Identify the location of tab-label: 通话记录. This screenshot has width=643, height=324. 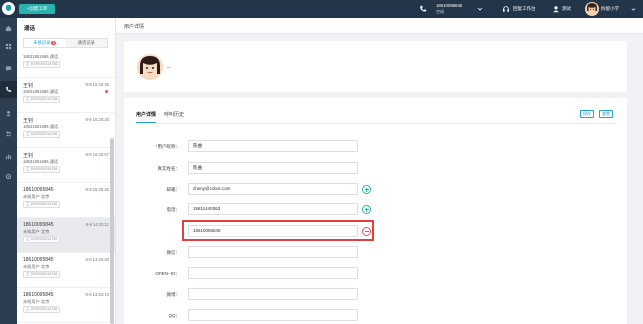
(86, 42).